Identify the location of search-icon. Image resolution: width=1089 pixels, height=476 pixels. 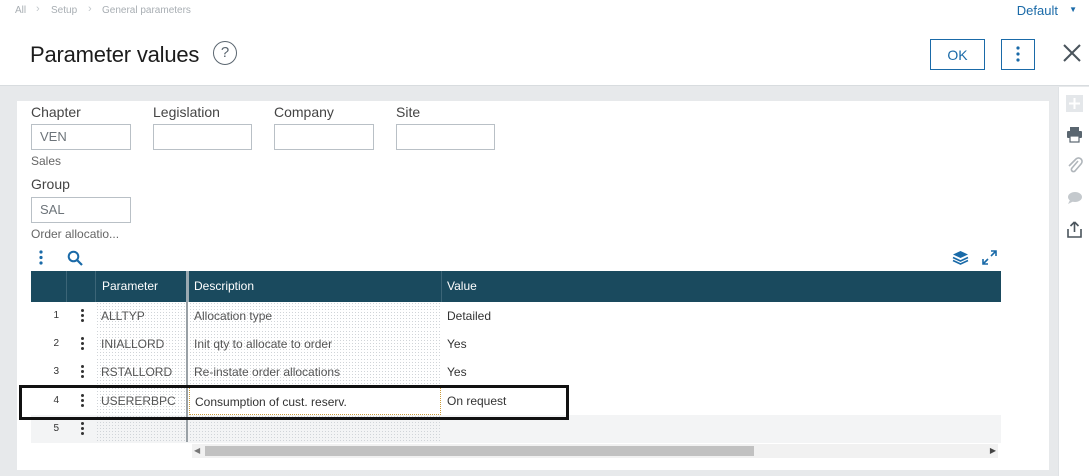
(75, 258).